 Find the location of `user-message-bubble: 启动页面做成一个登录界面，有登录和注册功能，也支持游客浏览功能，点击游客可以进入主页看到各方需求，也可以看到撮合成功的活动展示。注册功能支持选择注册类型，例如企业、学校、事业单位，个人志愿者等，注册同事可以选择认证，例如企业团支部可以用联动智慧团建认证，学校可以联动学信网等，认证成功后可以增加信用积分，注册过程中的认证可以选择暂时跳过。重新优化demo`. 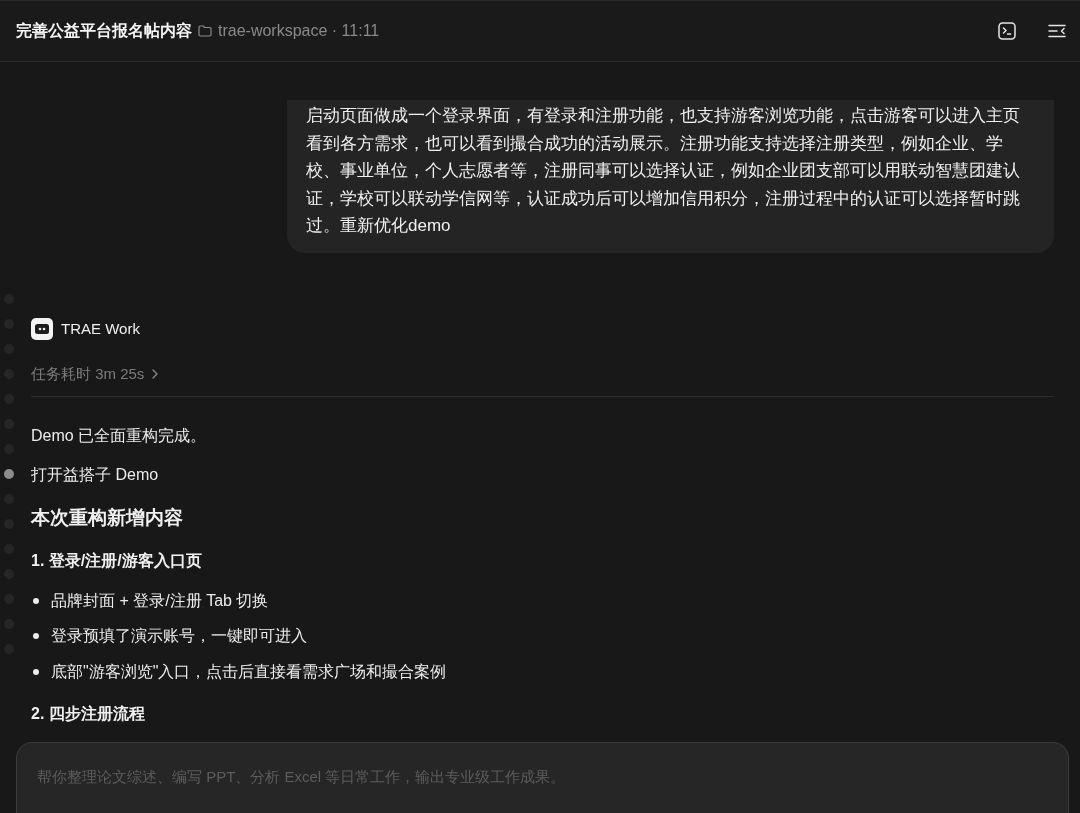

user-message-bubble: 启动页面做成一个登录界面，有登录和注册功能，也支持游客浏览功能，点击游客可以进入主页看到各方需求，也可以看到撮合成功的活动展示。注册功能支持选择注册类型，例如企业、学校、事业单位，个人志愿者等，注册同事可以选择认证，例如企业团支部可以用联动智慧团建认证，学校可以联动学信网等，认证成功后可以增加信用积分，注册过程中的认证可以选择暂时跳过。重新优化demo is located at coordinates (670, 176).